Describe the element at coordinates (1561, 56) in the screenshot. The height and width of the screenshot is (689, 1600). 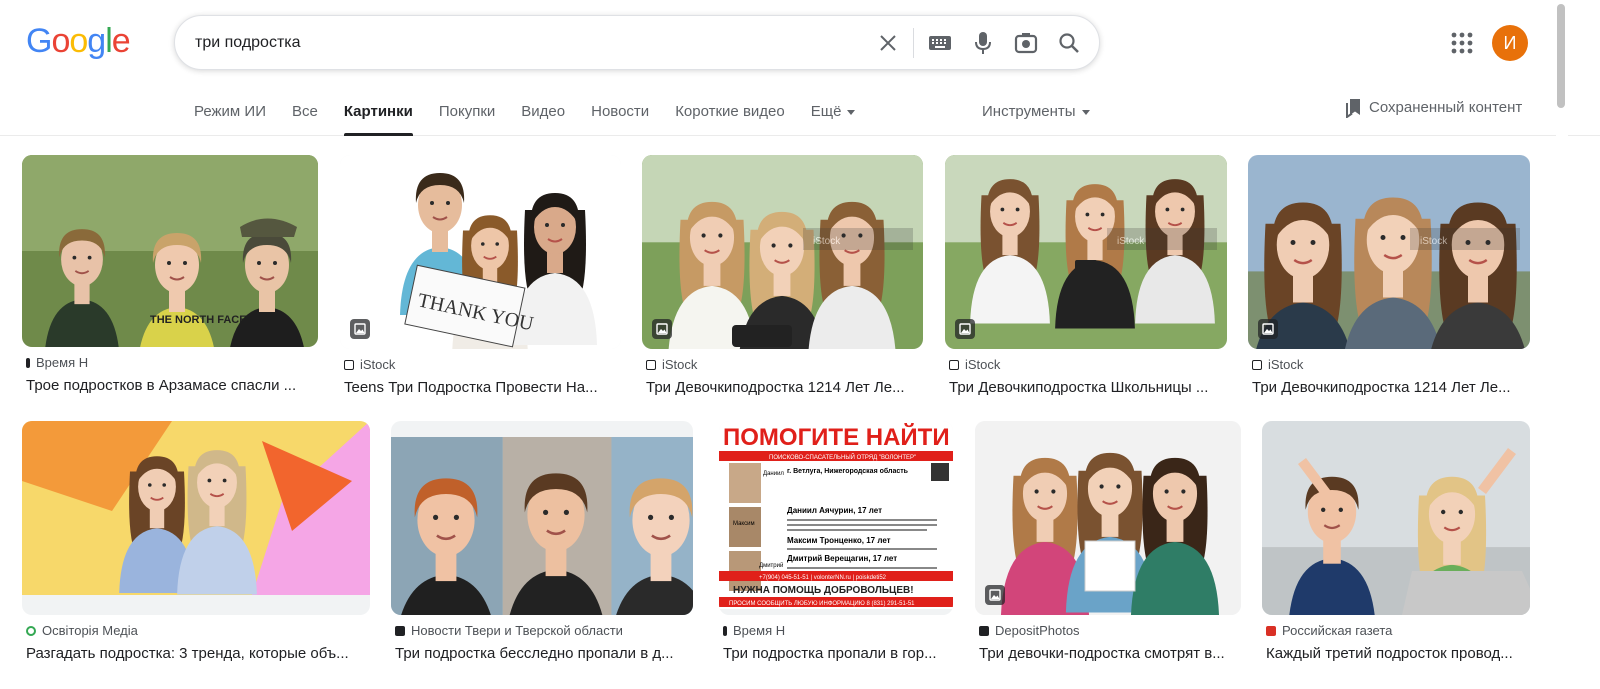
I see `scrollbar-thumb` at that location.